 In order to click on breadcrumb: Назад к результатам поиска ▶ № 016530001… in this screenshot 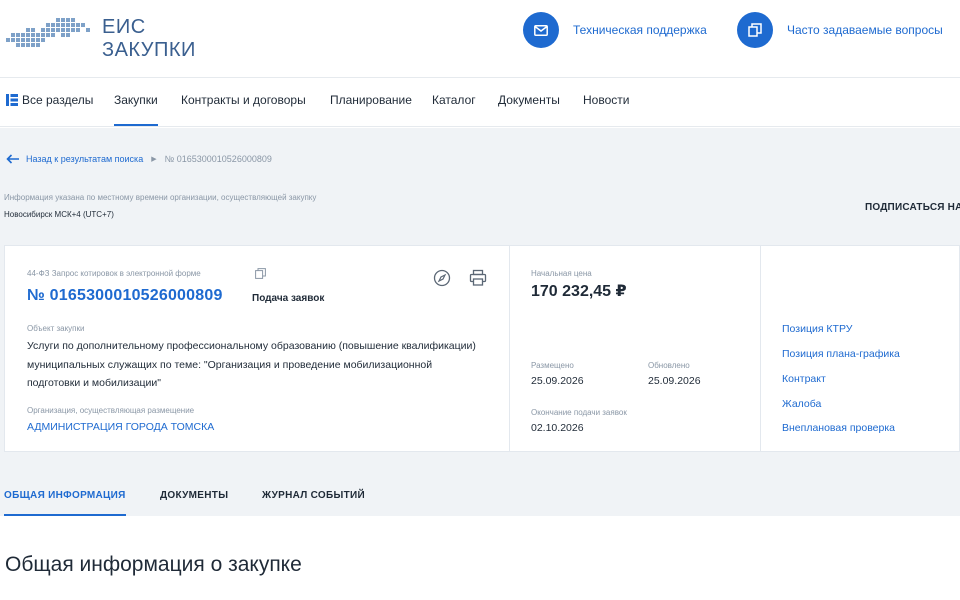, I will do `click(139, 159)`.